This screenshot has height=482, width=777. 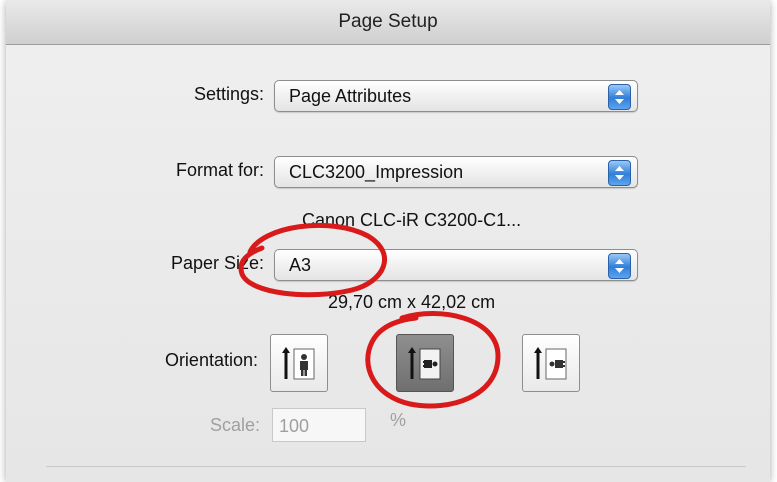 What do you see at coordinates (388, 22) in the screenshot?
I see `dialog-title: Page Setup` at bounding box center [388, 22].